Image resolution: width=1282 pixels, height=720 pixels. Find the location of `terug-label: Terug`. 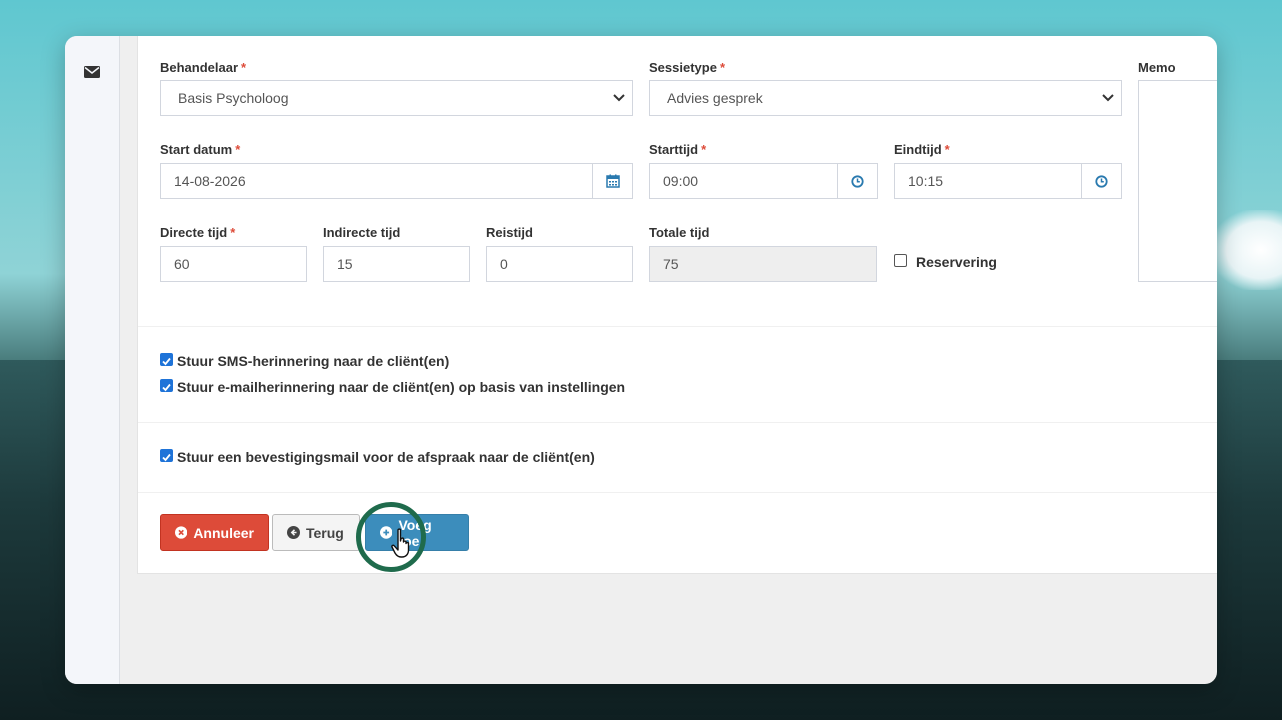

terug-label: Terug is located at coordinates (325, 532).